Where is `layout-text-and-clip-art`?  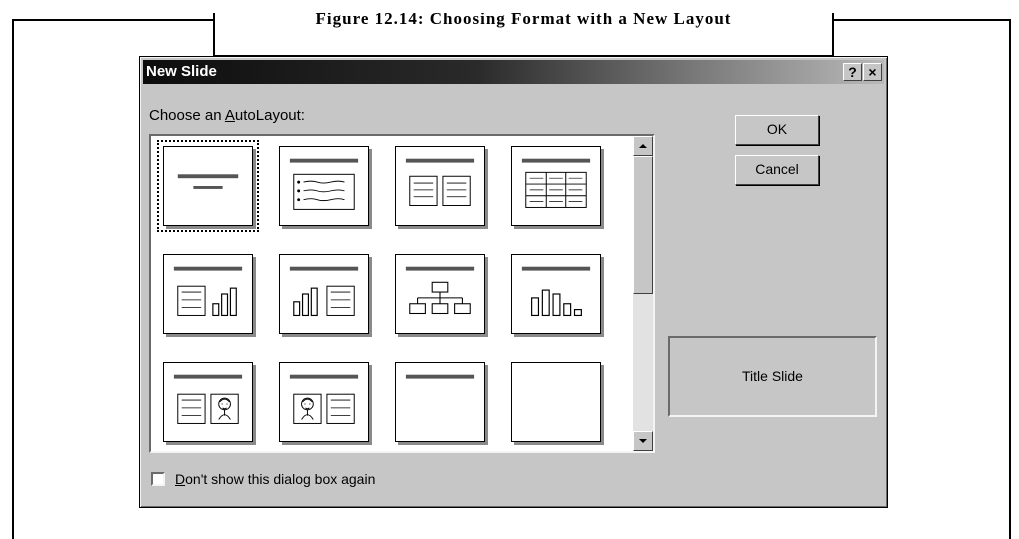
layout-text-and-clip-art is located at coordinates (208, 402).